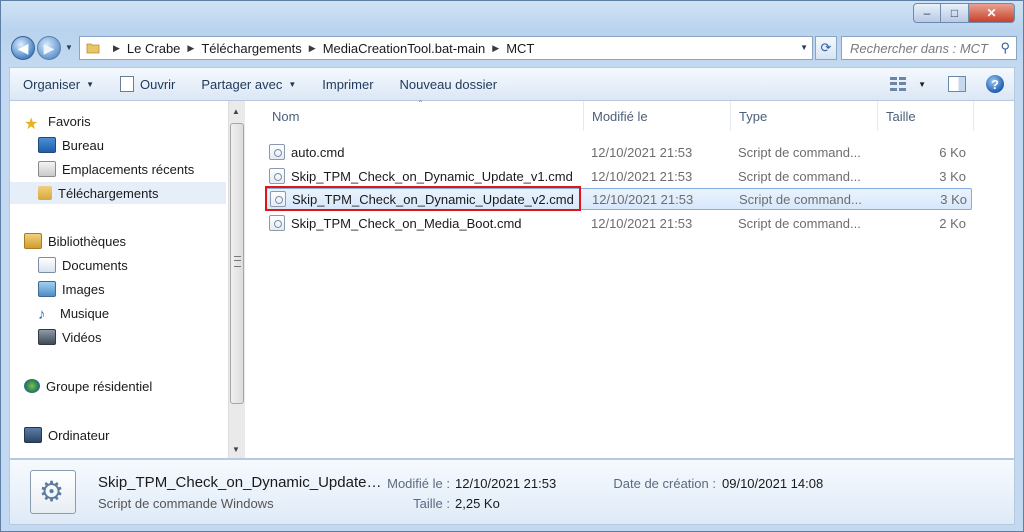 Image resolution: width=1024 pixels, height=532 pixels. I want to click on nav-videos: Vidéos, so click(70, 337).